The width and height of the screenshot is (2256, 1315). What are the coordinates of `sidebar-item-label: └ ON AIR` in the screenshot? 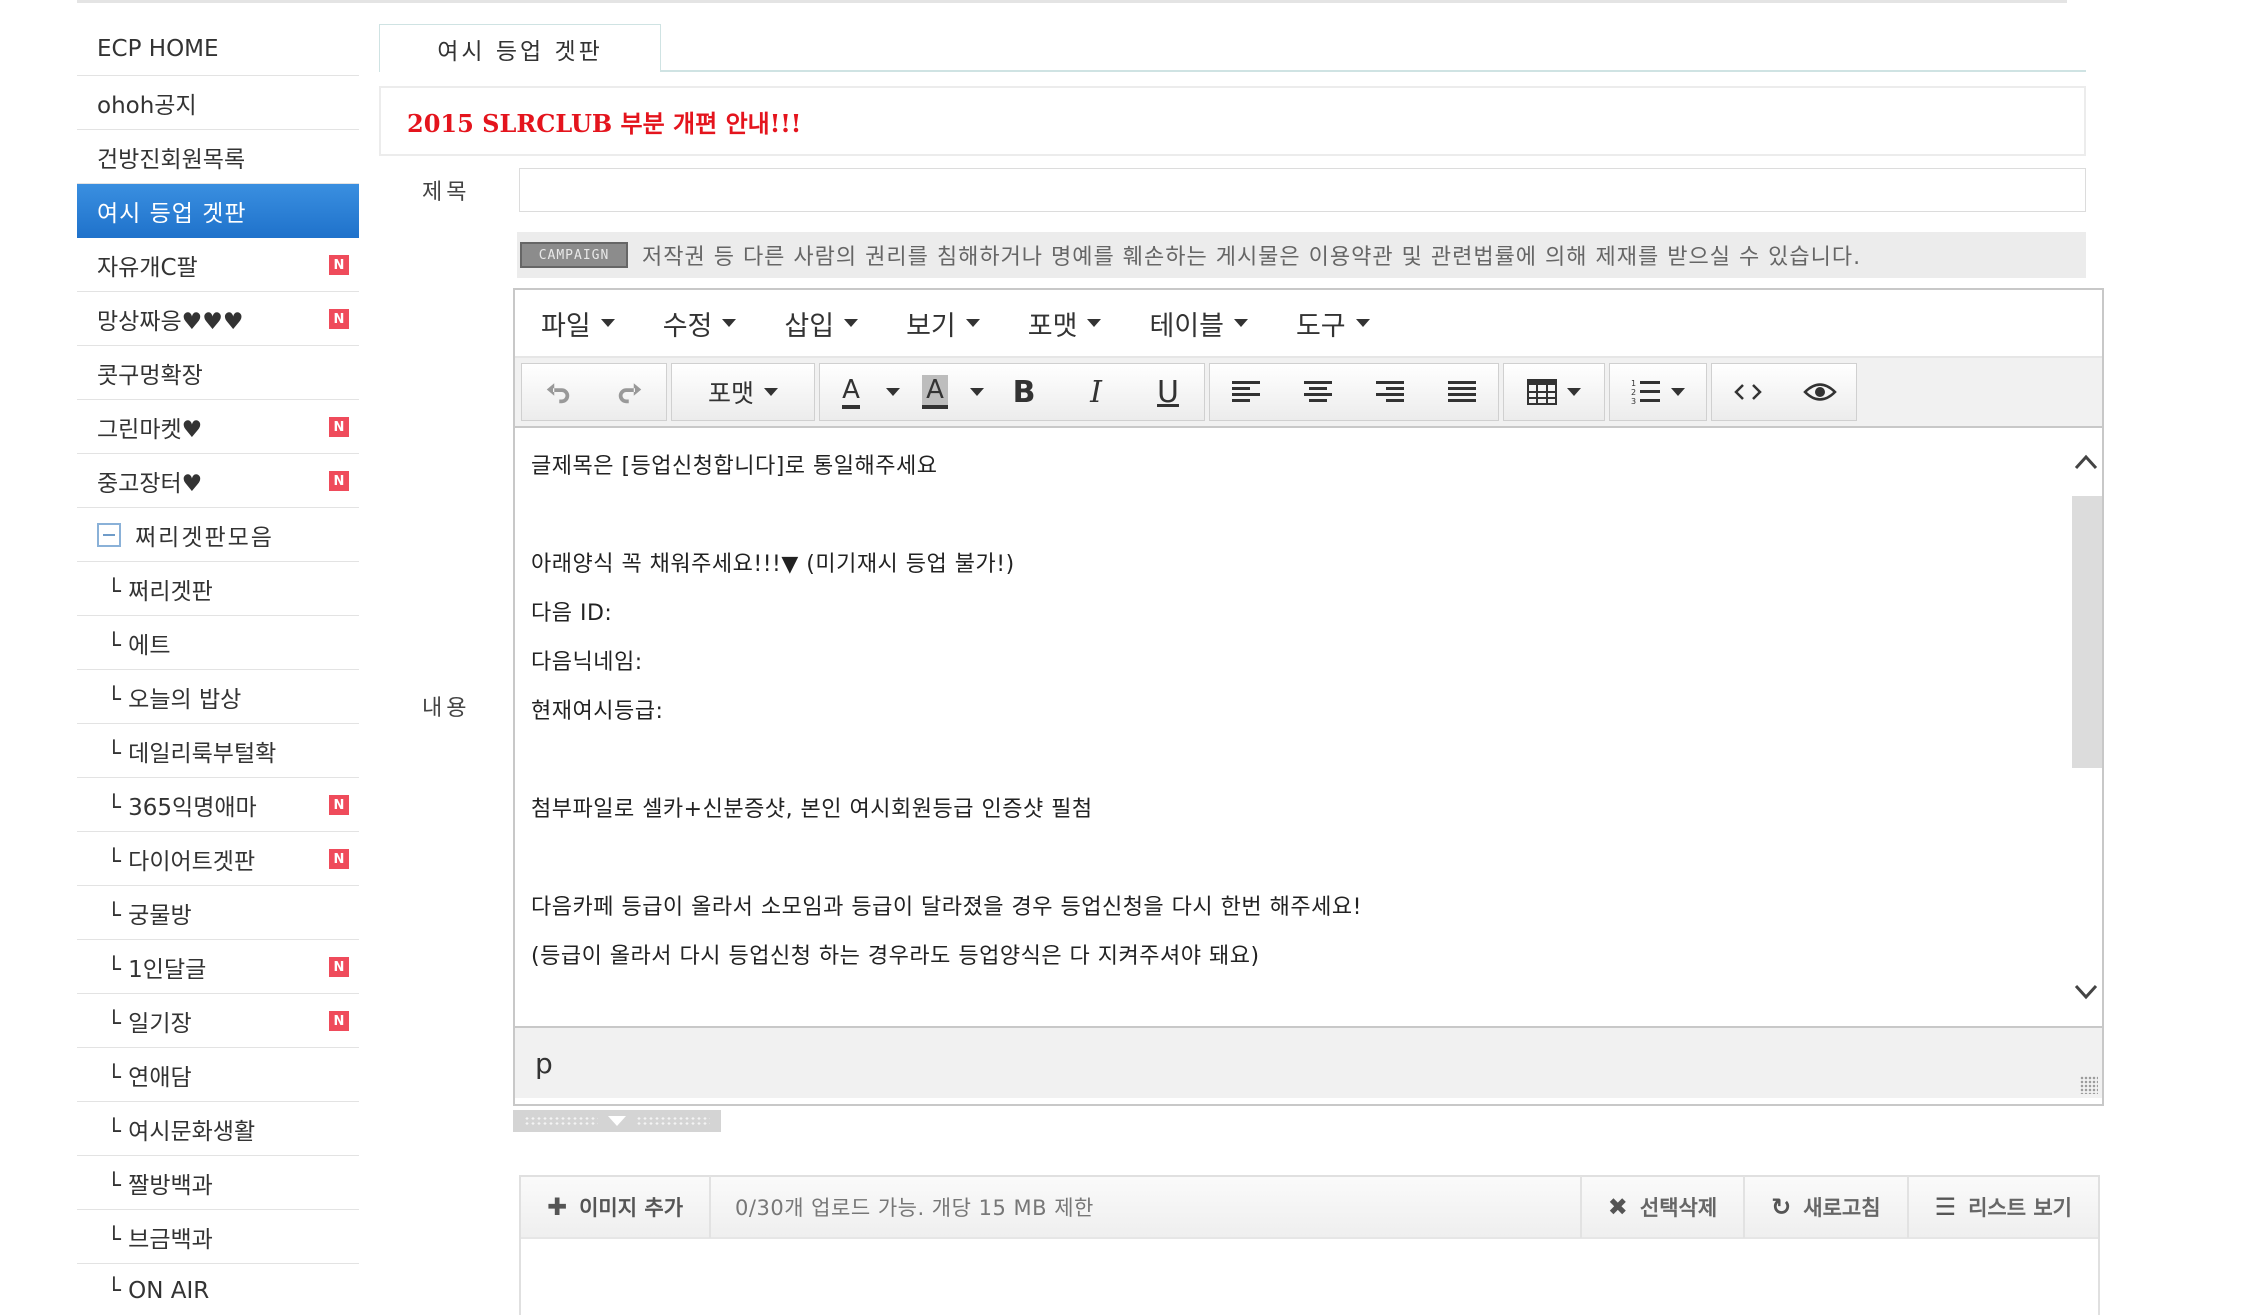 It's located at (158, 1290).